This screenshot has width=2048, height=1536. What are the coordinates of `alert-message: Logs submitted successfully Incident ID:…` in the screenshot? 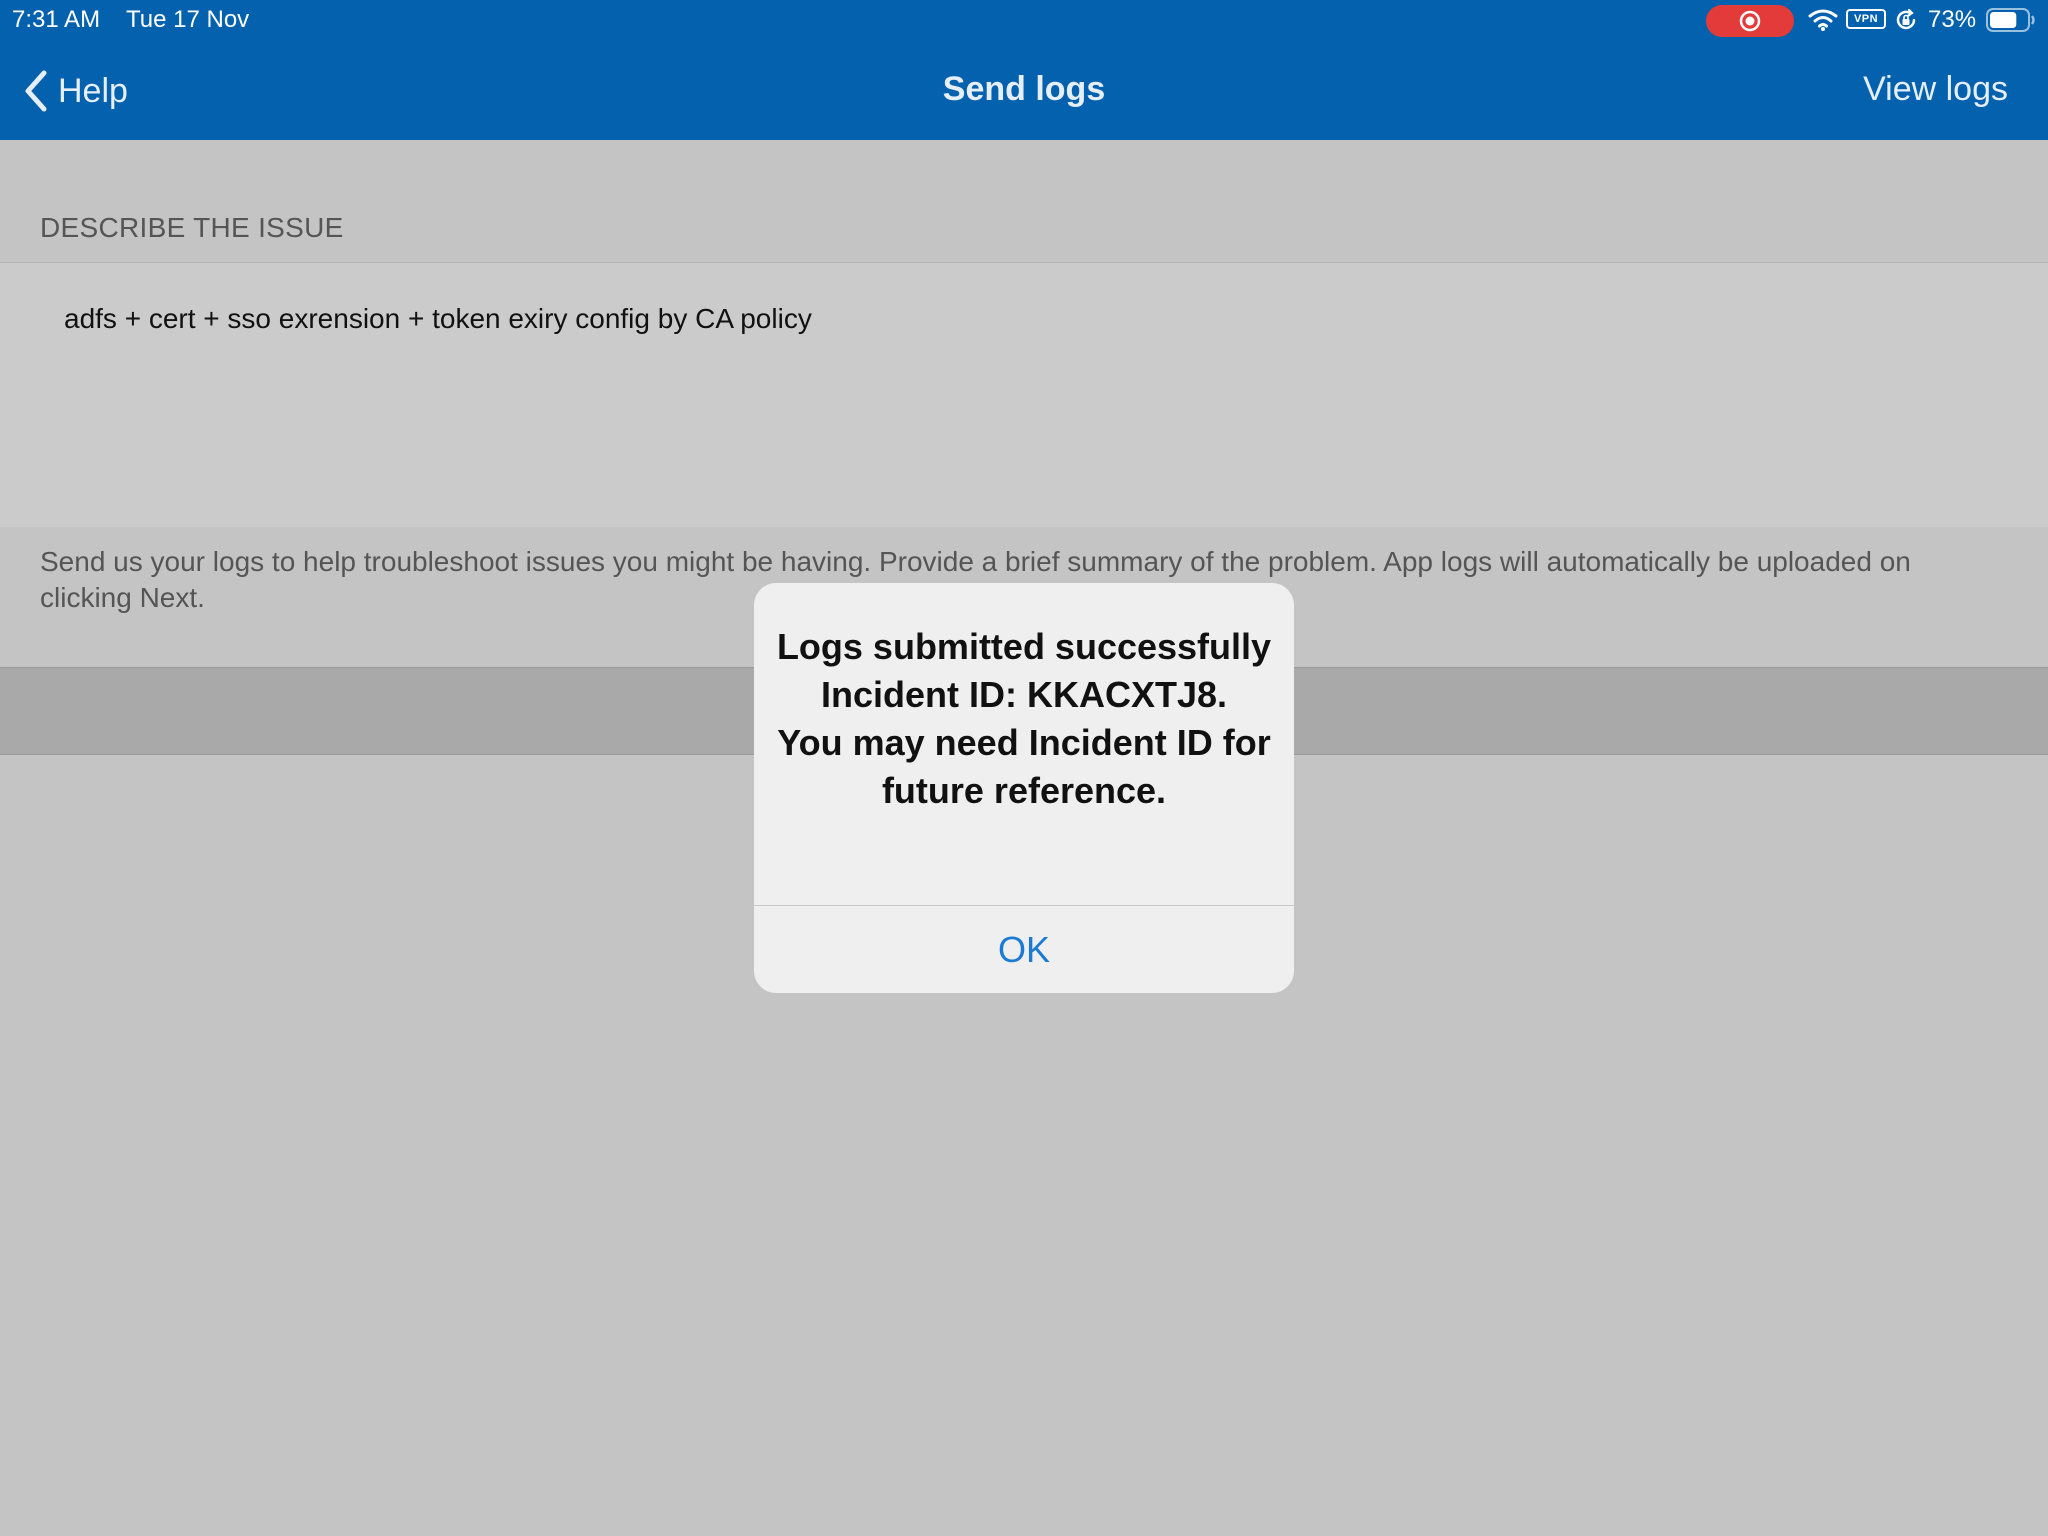 It's located at (1024, 718).